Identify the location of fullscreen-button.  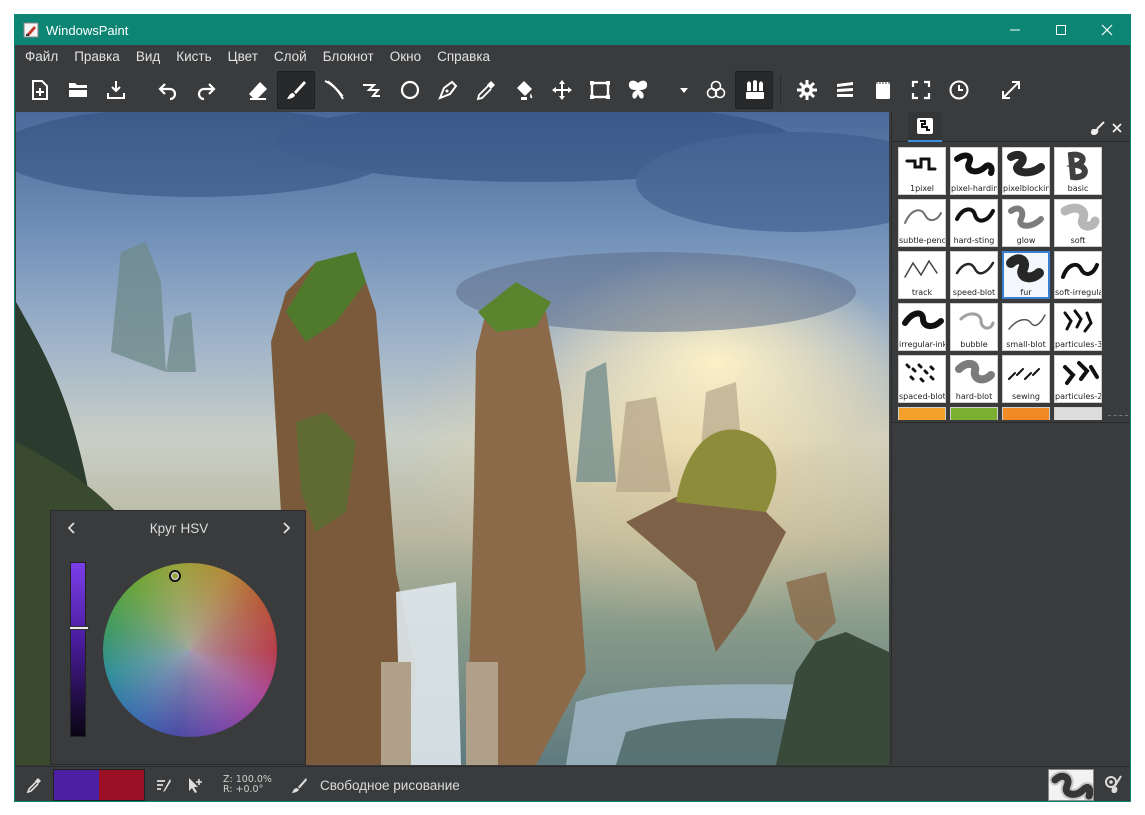
(921, 90).